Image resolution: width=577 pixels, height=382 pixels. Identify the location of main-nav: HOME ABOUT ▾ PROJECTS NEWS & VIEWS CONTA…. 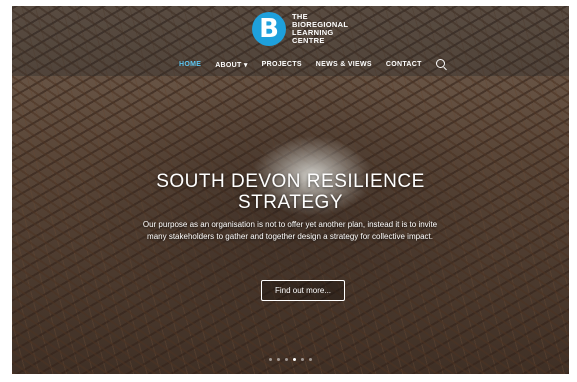
(312, 64).